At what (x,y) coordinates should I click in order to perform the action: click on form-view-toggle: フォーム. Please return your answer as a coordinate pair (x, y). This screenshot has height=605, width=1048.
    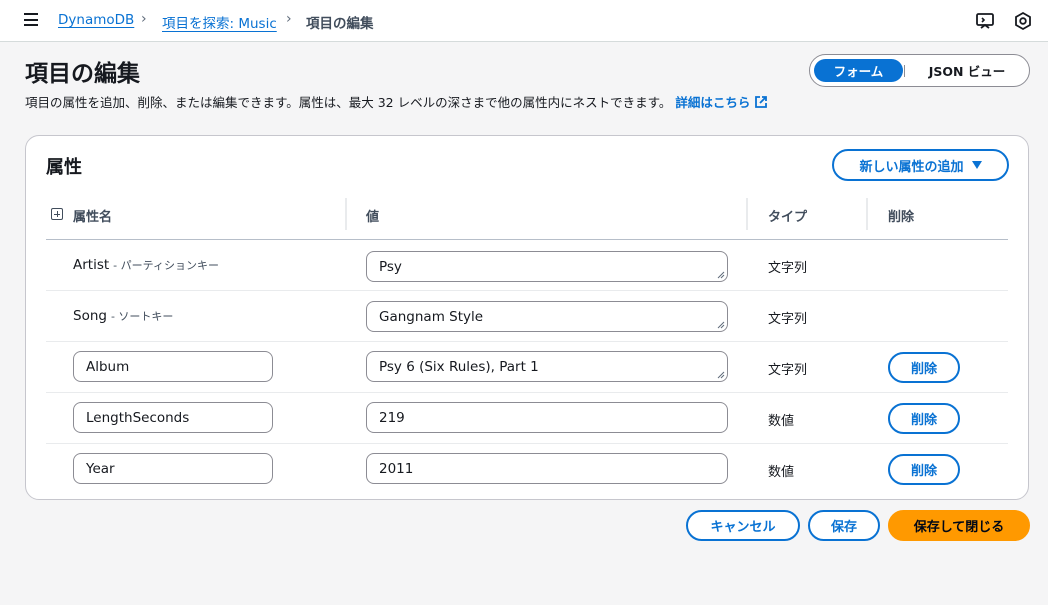
    Looking at the image, I should click on (858, 70).